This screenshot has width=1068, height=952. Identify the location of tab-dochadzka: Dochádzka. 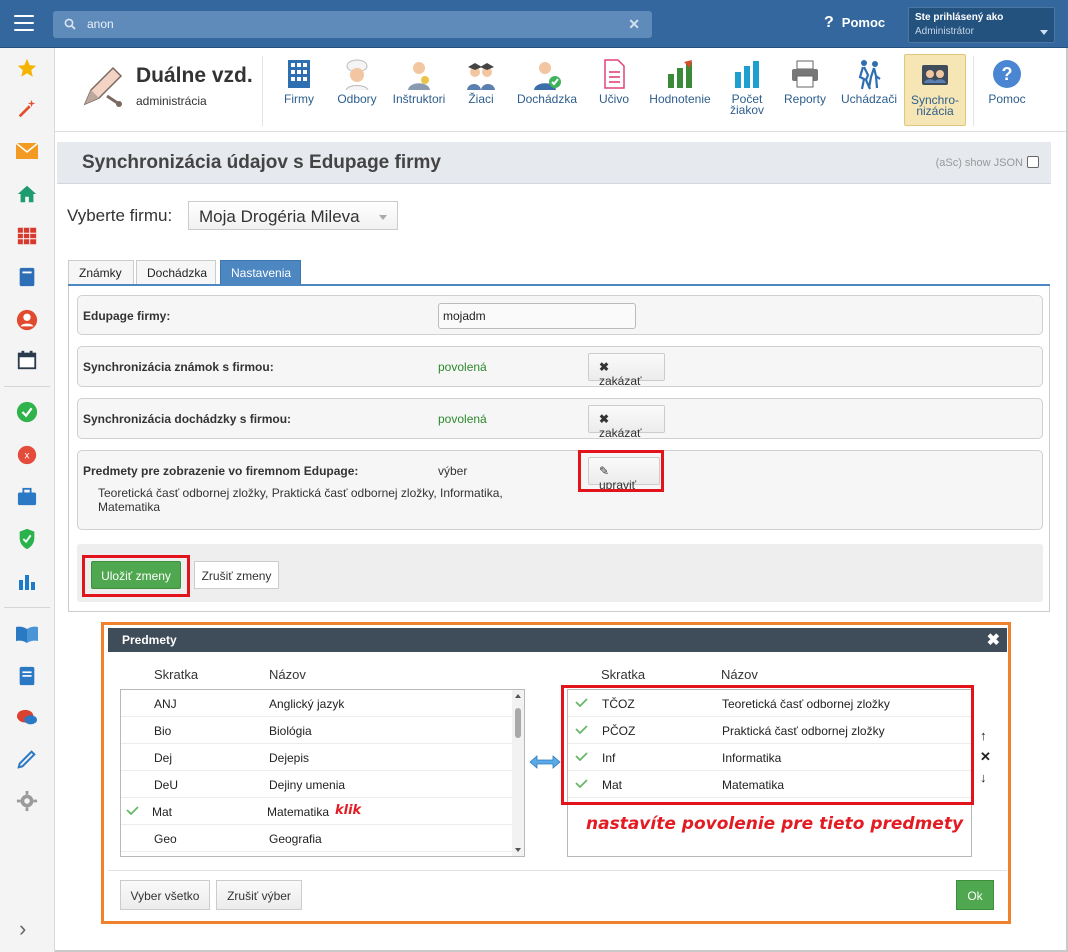
(176, 272).